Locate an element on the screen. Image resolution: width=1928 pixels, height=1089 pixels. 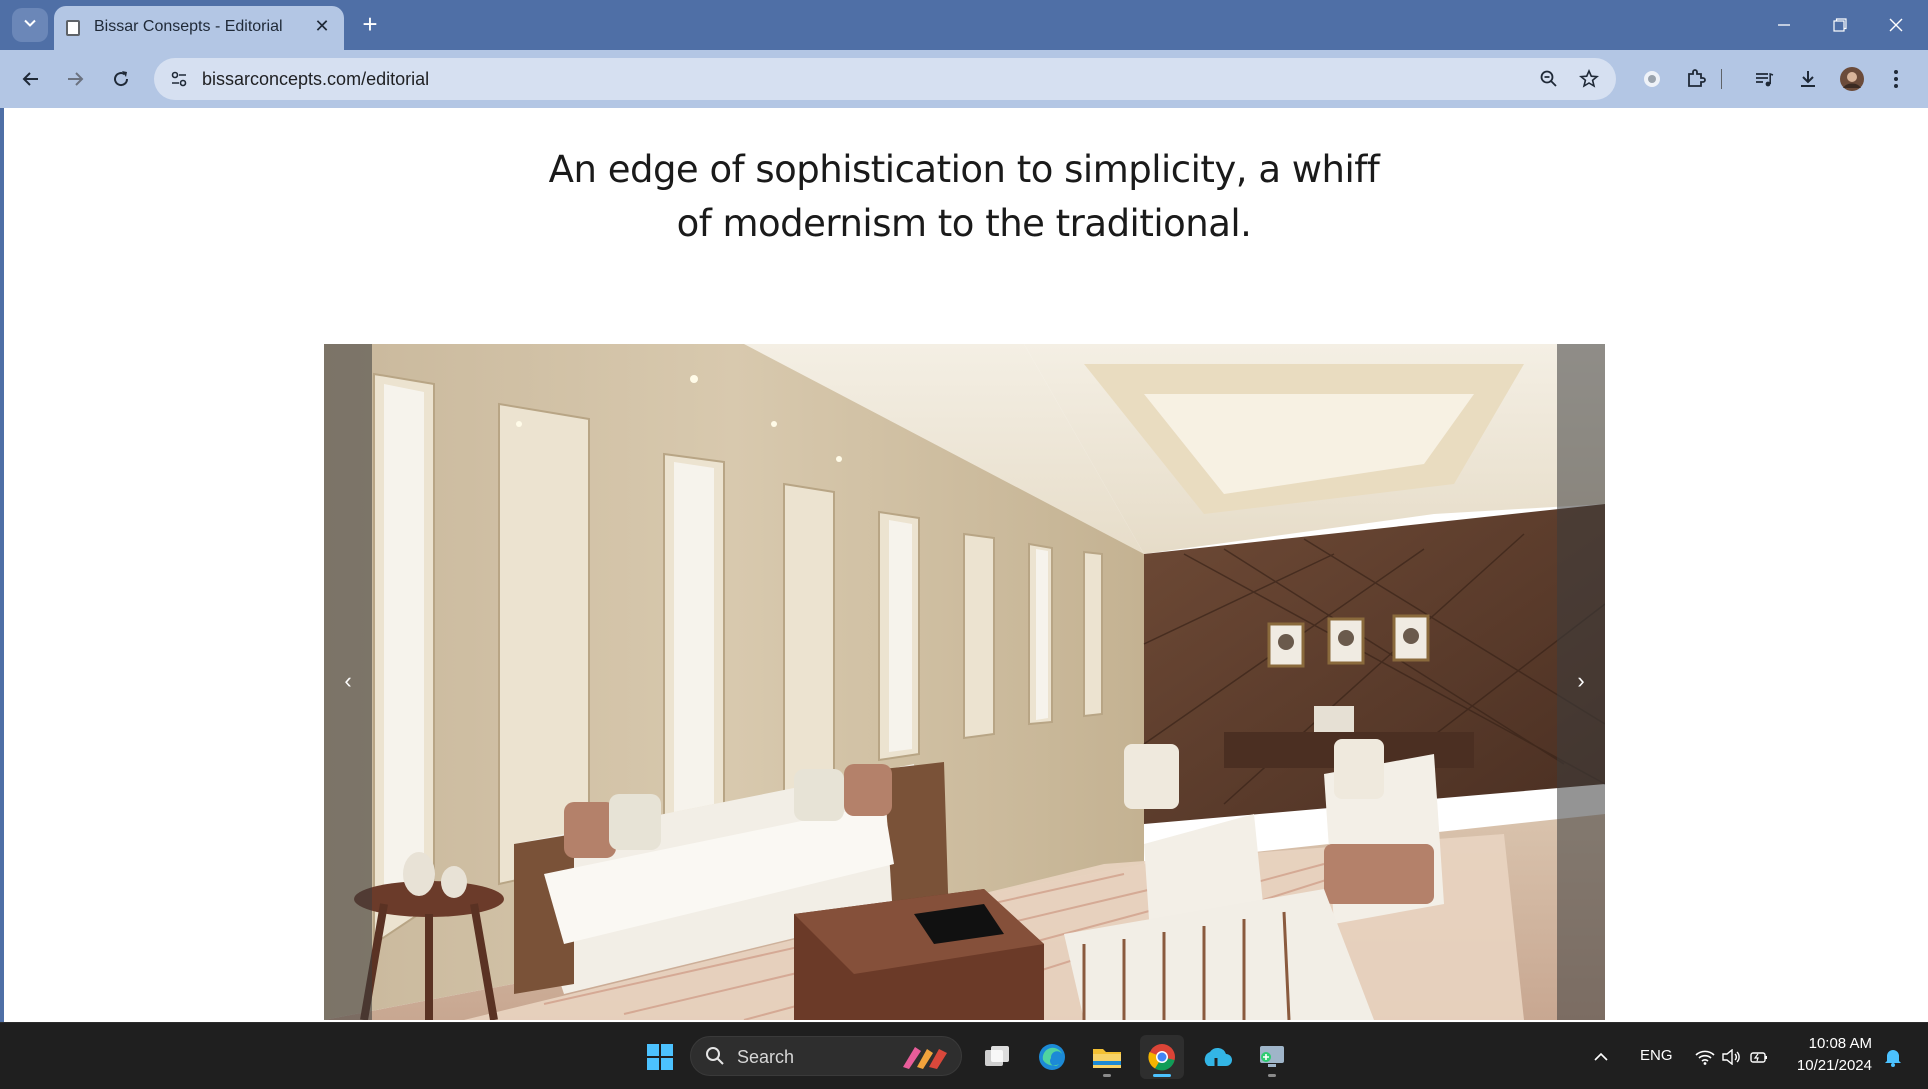
taskbar-search: Search is located at coordinates (826, 1056).